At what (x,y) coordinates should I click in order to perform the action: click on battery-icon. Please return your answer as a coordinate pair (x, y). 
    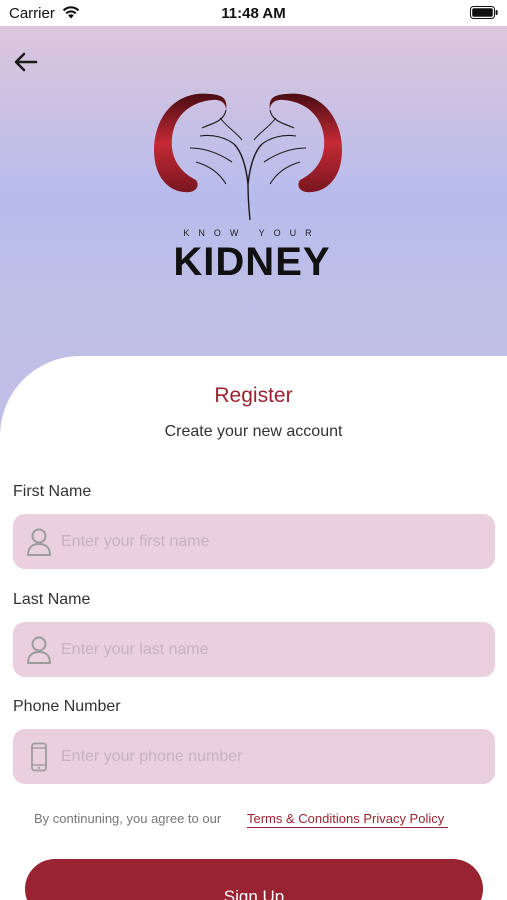
    Looking at the image, I should click on (484, 12).